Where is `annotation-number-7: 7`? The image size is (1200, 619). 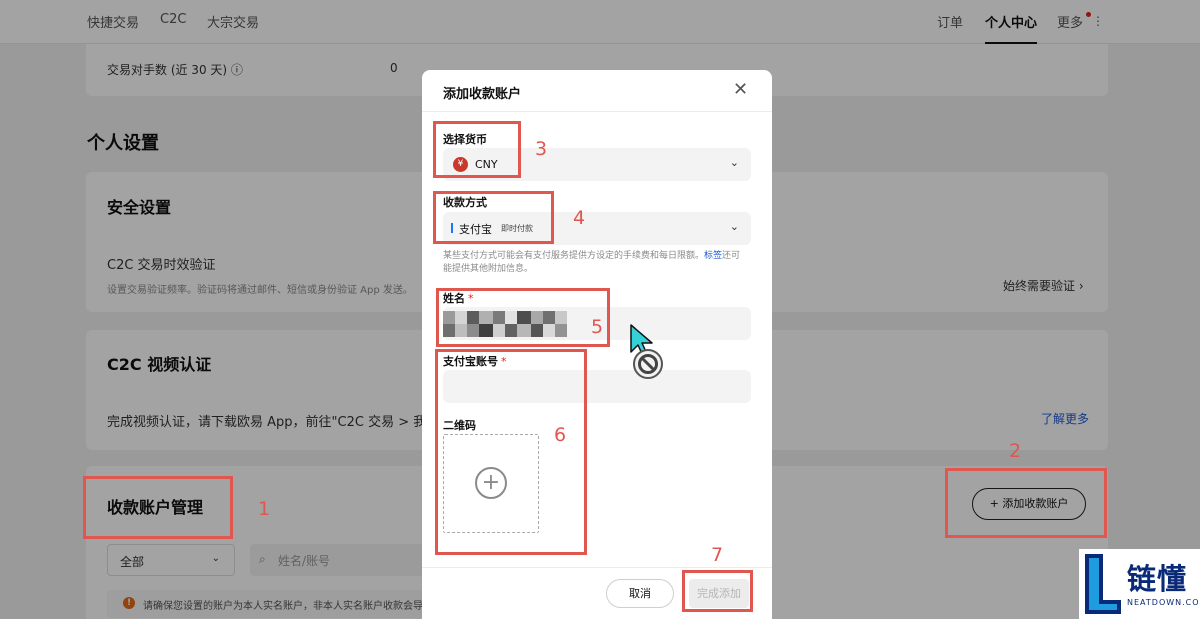 annotation-number-7: 7 is located at coordinates (717, 555).